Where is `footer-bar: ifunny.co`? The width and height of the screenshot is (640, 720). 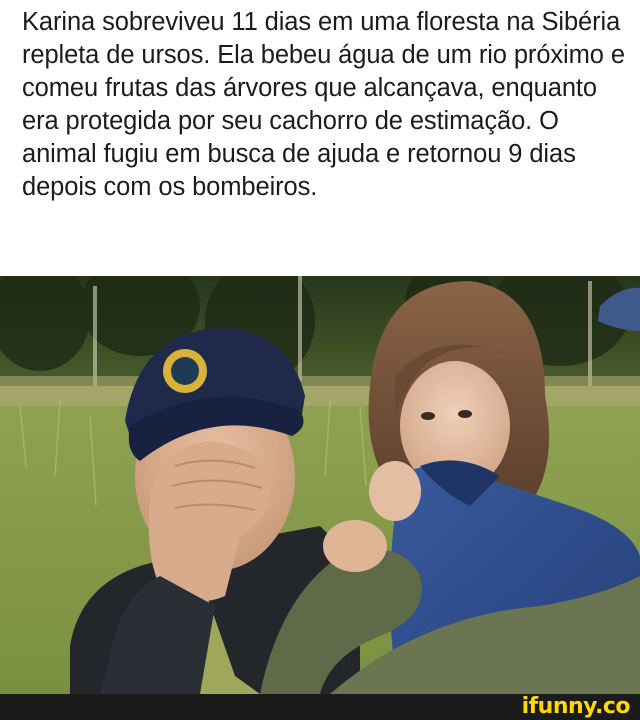
footer-bar: ifunny.co is located at coordinates (320, 707).